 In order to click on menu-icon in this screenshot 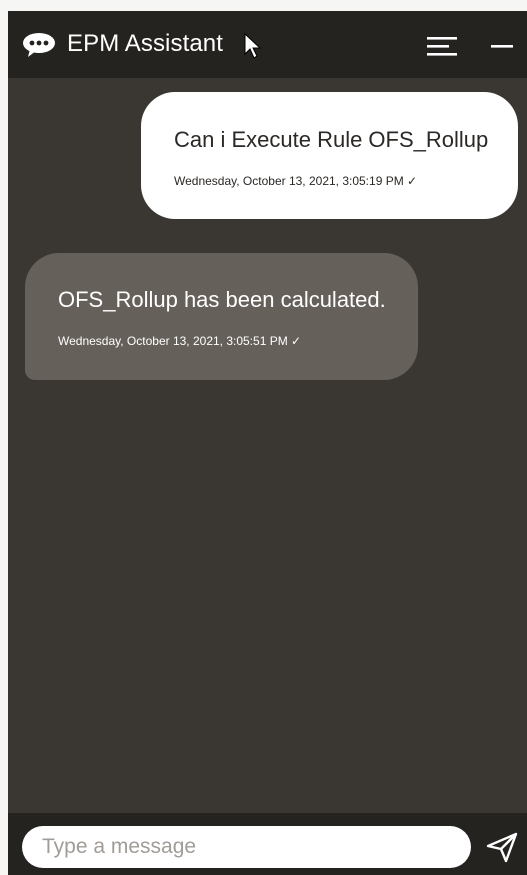, I will do `click(443, 46)`.